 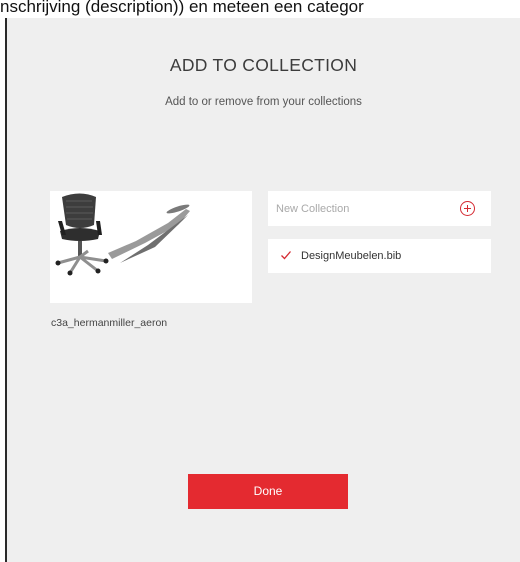 I want to click on done-button-label: Done, so click(x=268, y=491).